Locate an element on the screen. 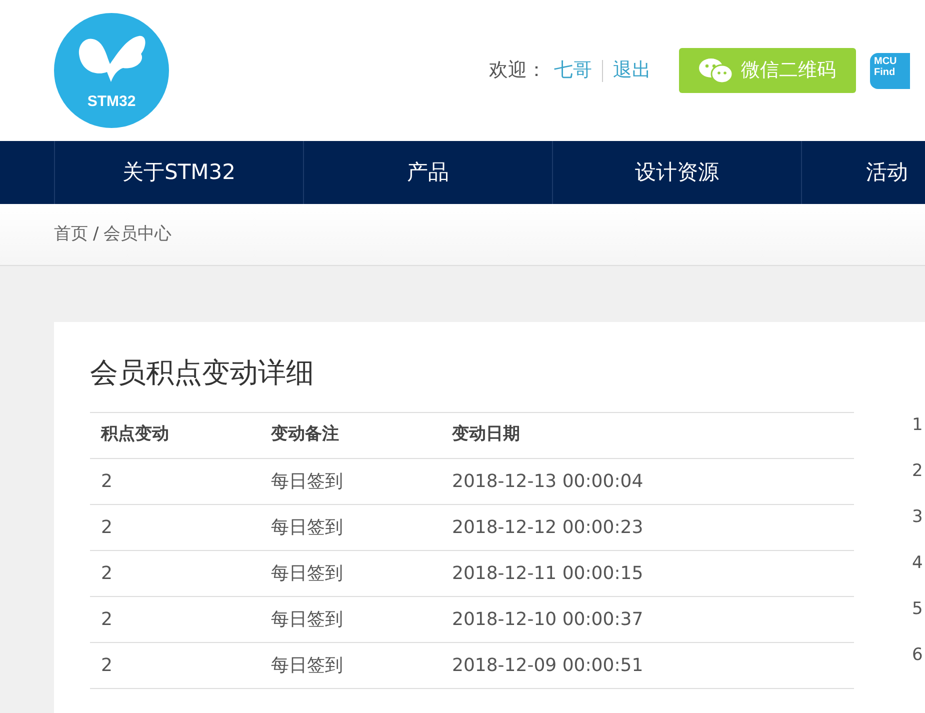  panel-title: 会员积点变动详细 is located at coordinates (202, 373).